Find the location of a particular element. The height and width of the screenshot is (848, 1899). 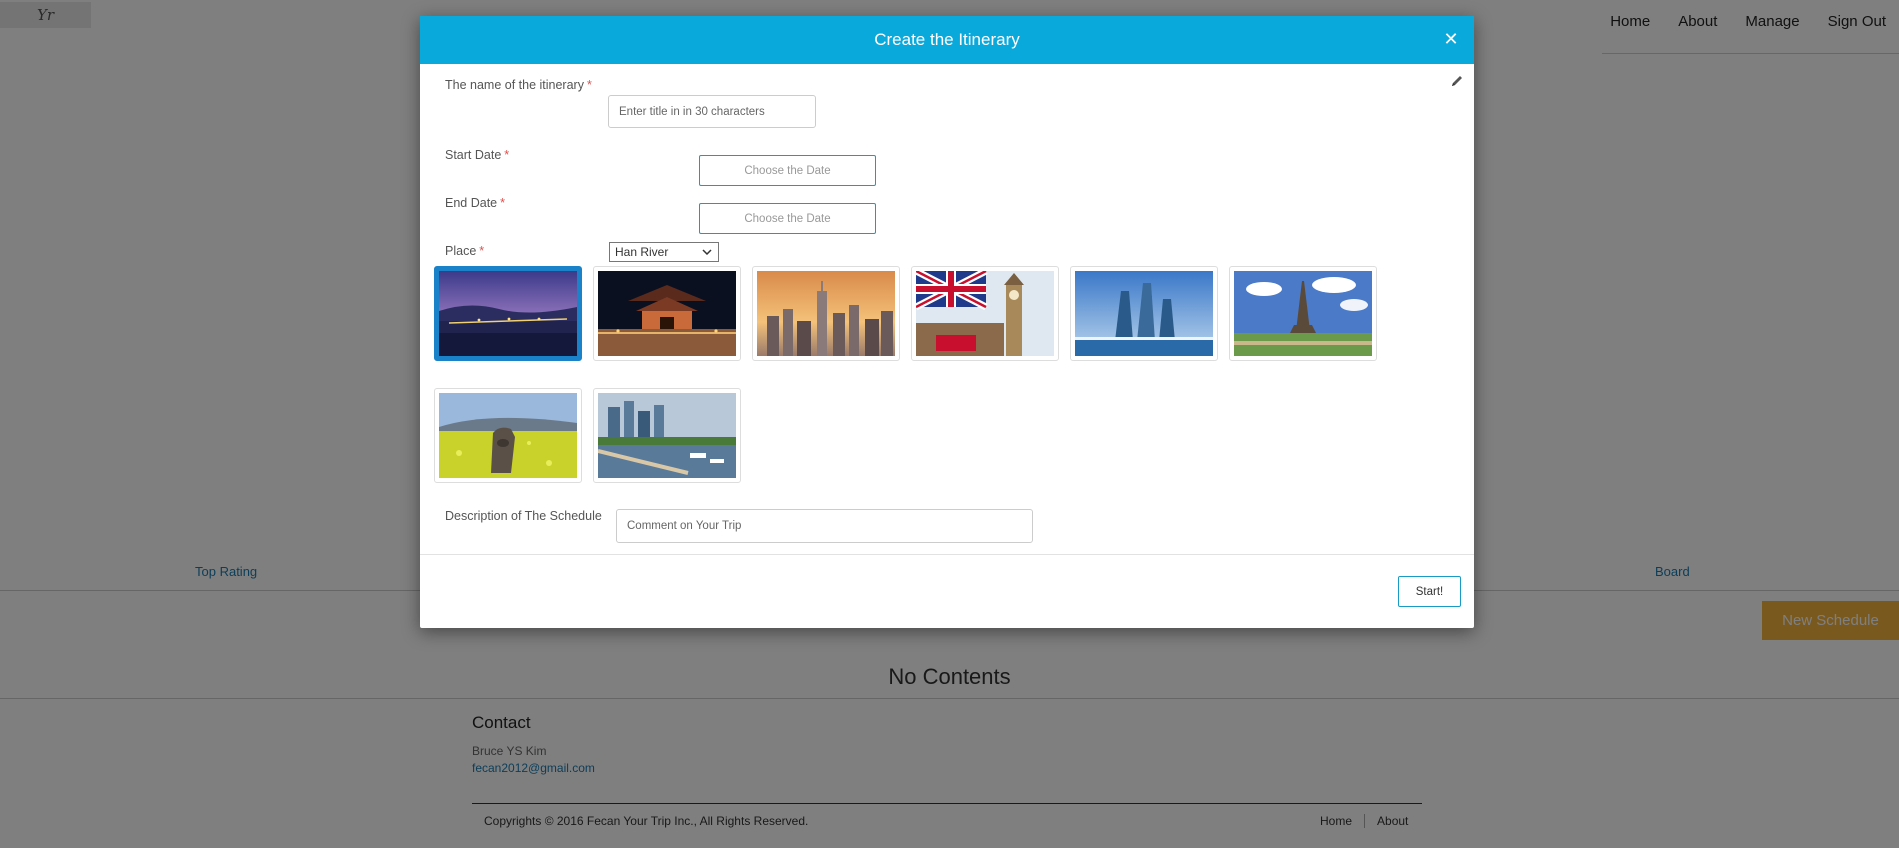

busan-towers-image is located at coordinates (1144, 313).